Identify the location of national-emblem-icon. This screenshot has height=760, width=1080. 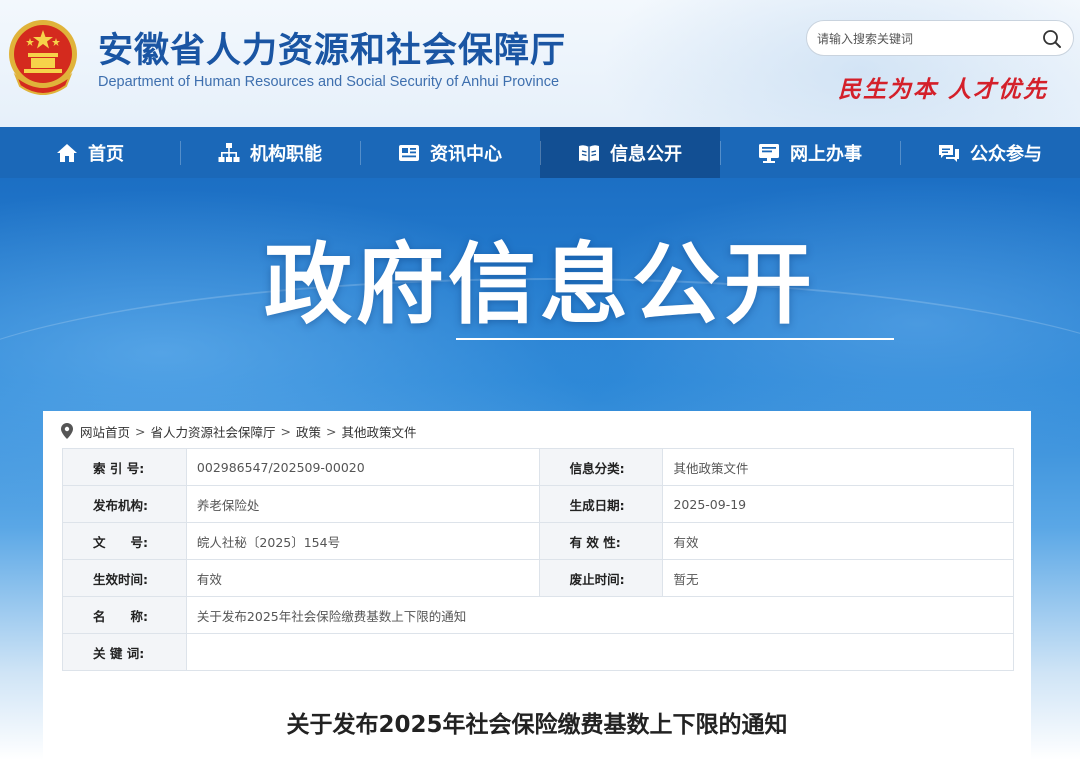
(43, 57).